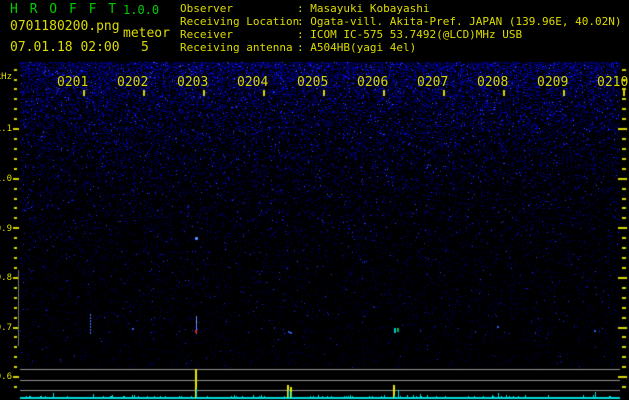 Image resolution: width=629 pixels, height=400 pixels. Describe the element at coordinates (240, 21) in the screenshot. I see `info-label: Receiving Location` at that location.